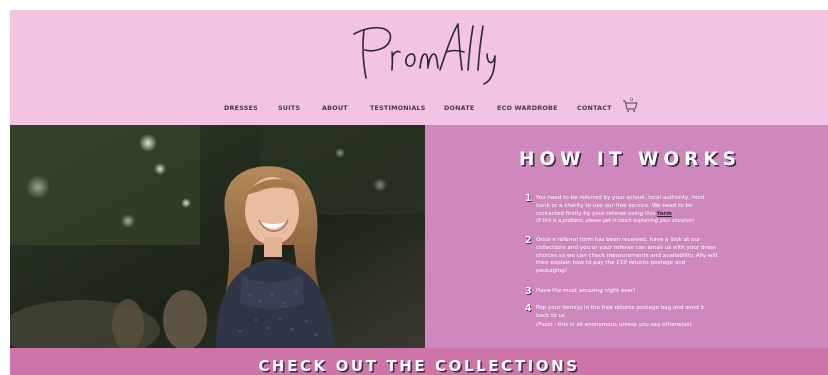  I want to click on step-number: 4, so click(528, 308).